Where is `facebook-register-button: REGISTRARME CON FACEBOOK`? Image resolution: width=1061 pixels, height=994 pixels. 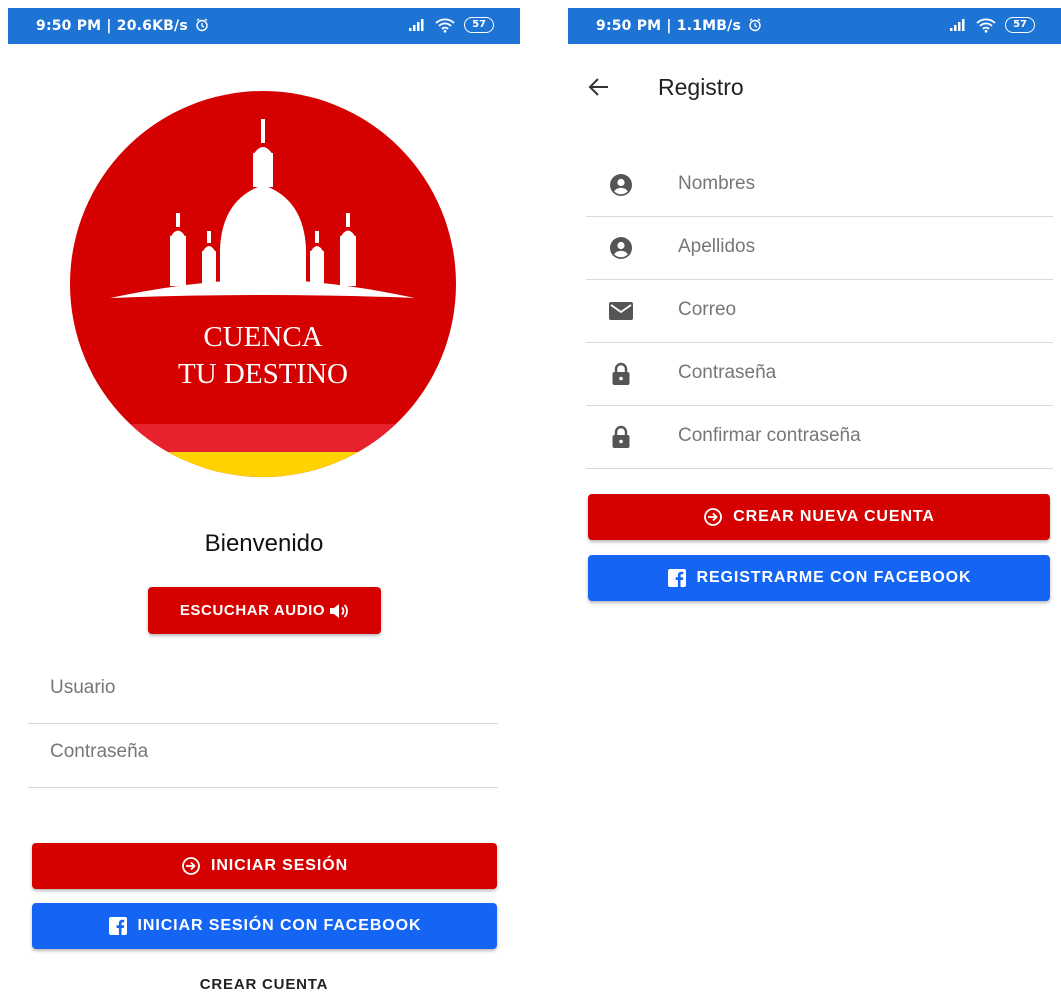
facebook-register-button: REGISTRARME CON FACEBOOK is located at coordinates (819, 578).